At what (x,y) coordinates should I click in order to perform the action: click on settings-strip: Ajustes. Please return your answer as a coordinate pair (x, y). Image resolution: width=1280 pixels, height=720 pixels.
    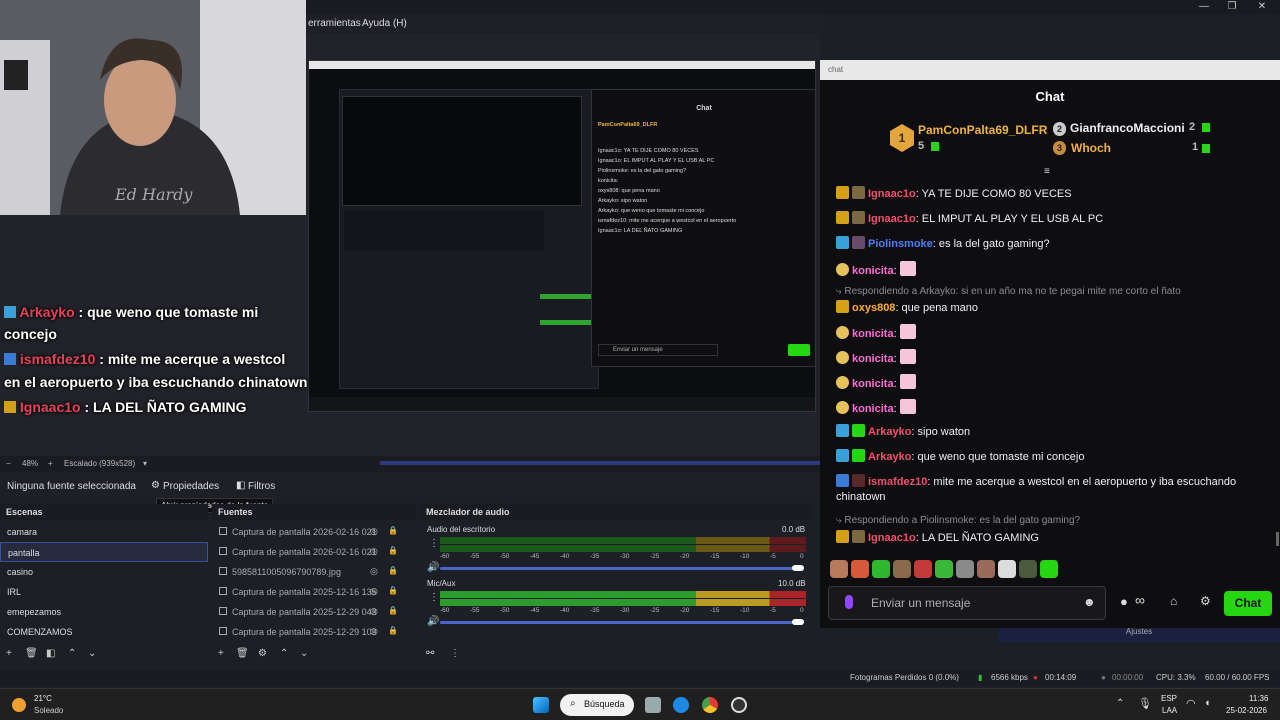
    Looking at the image, I should click on (1139, 635).